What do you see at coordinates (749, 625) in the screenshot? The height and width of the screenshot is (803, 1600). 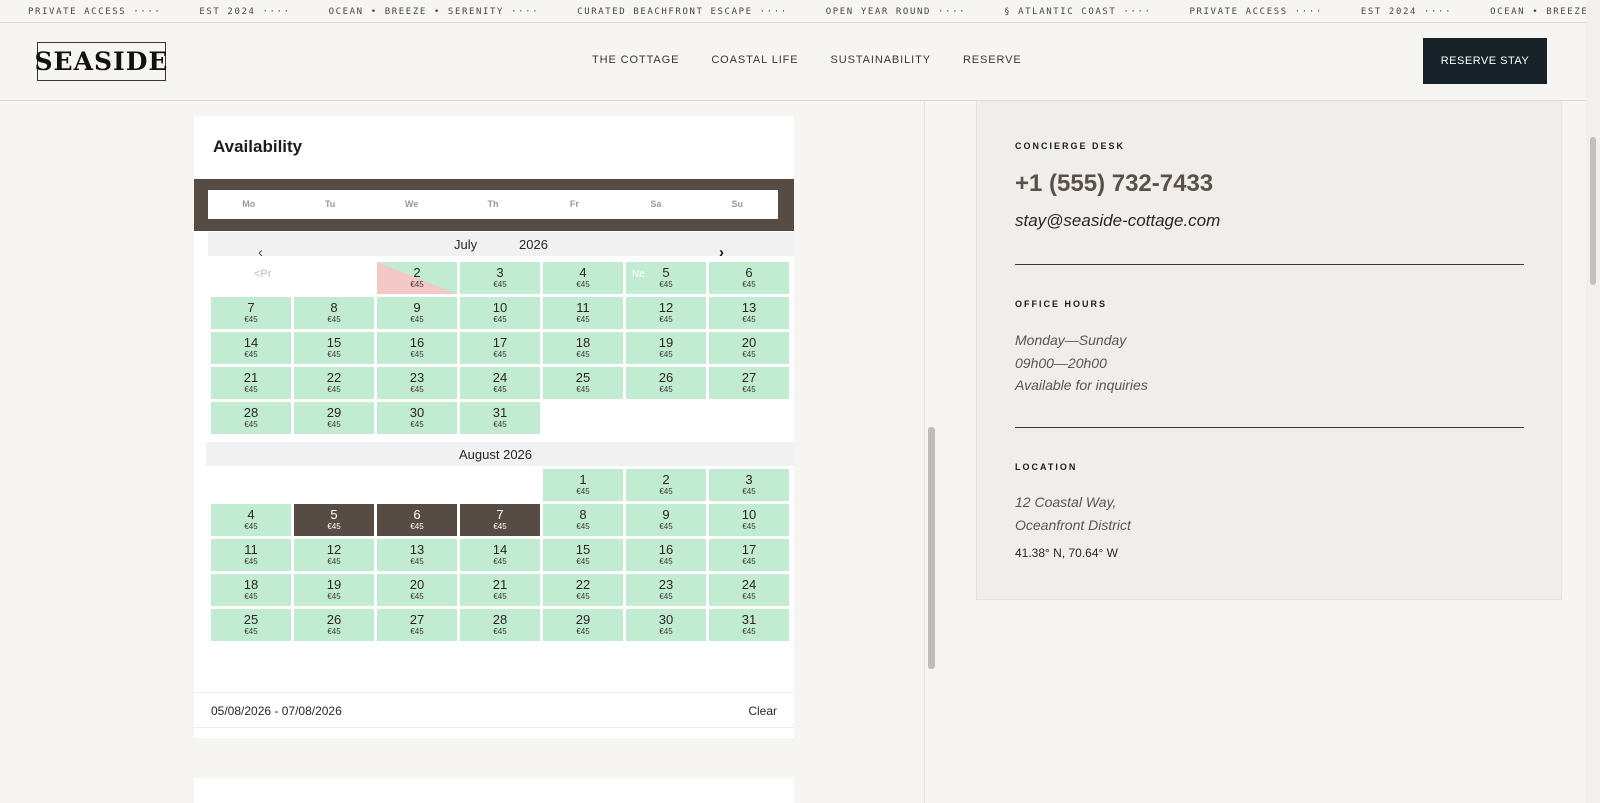 I see `august-day-31: 31 €45` at bounding box center [749, 625].